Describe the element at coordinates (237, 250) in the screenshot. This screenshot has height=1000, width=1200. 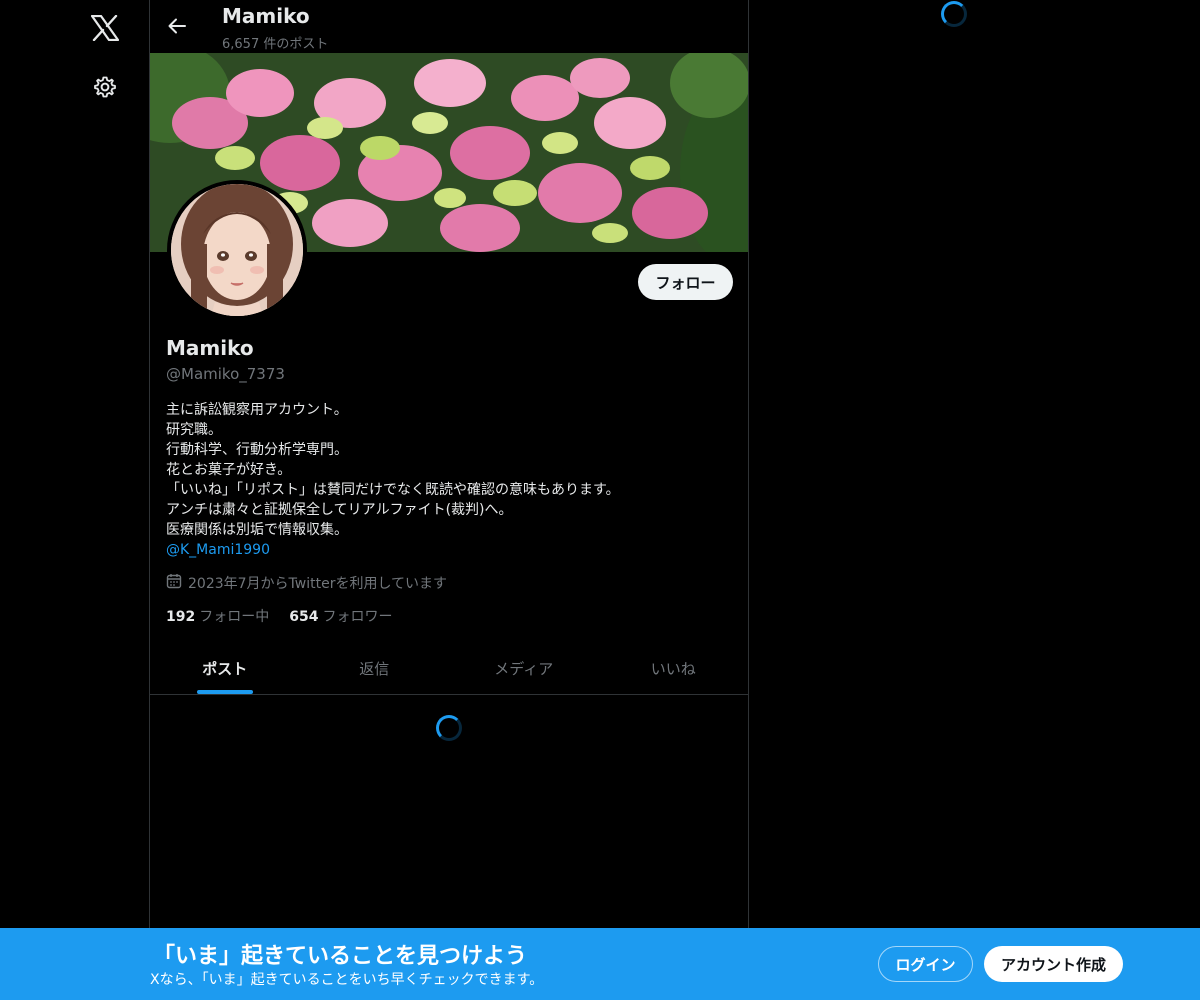
I see `avatar` at that location.